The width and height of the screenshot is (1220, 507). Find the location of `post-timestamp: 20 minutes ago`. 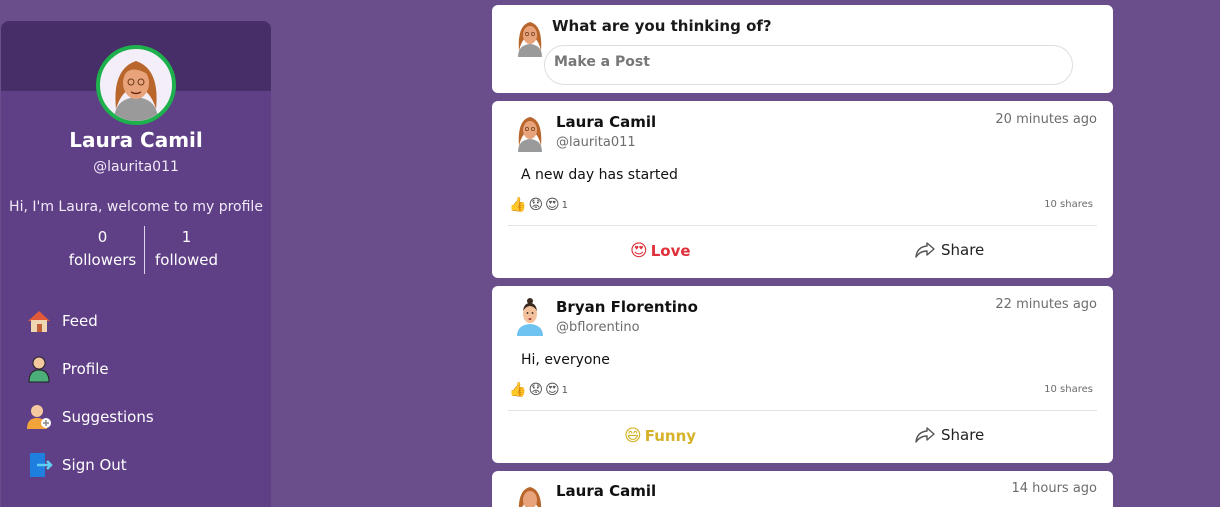

post-timestamp: 20 minutes ago is located at coordinates (1046, 119).